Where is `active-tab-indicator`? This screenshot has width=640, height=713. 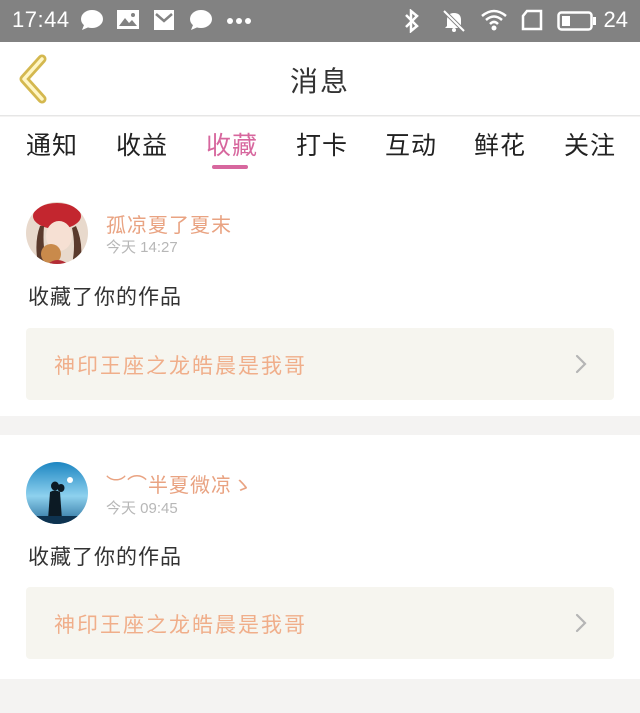 active-tab-indicator is located at coordinates (230, 167).